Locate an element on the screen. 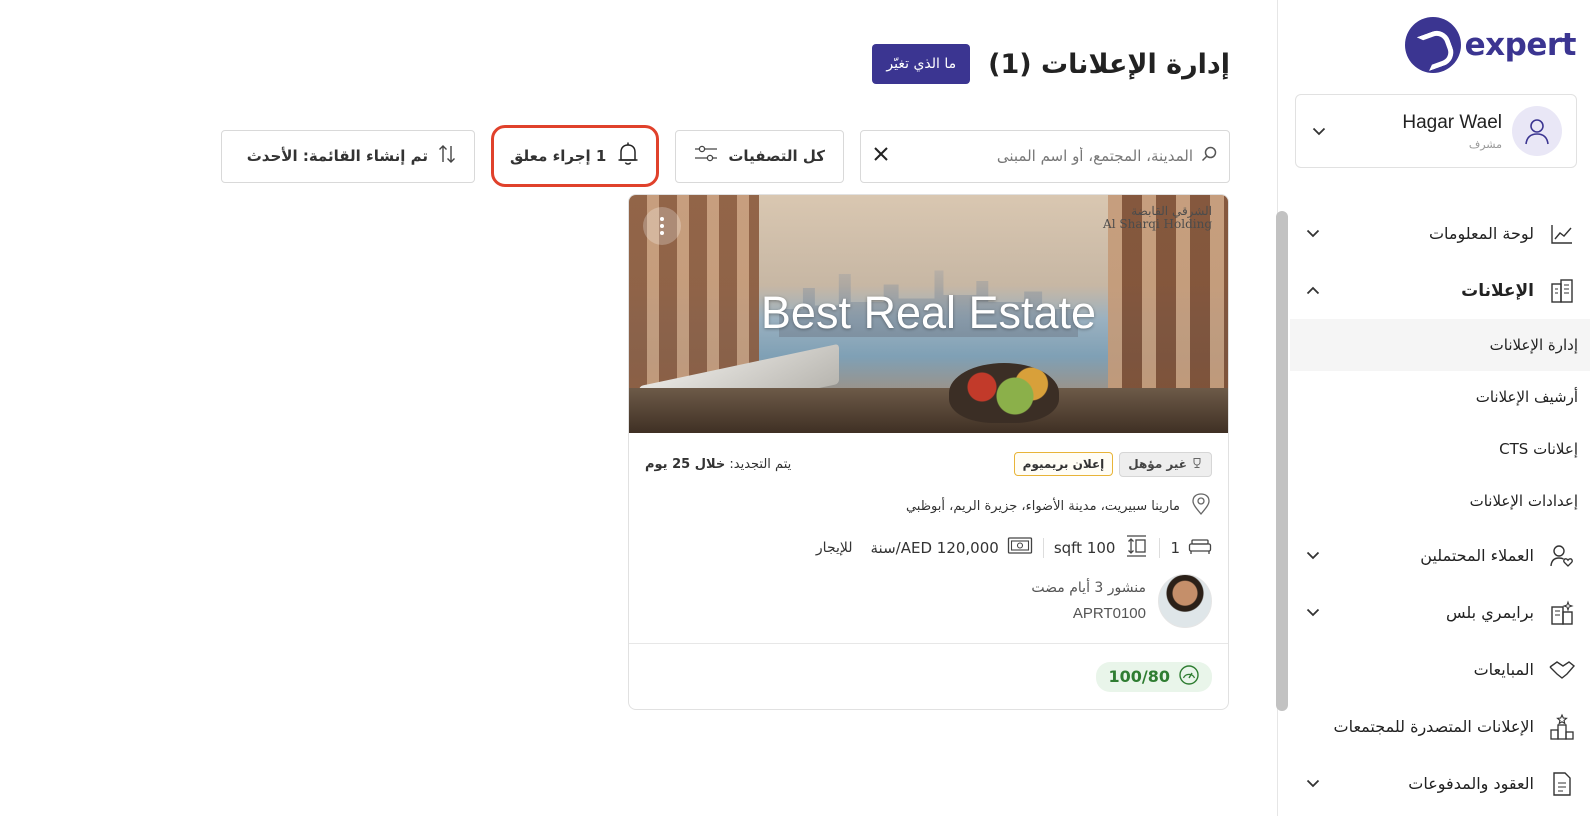 This screenshot has width=1590, height=816. sliders-icon is located at coordinates (706, 156).